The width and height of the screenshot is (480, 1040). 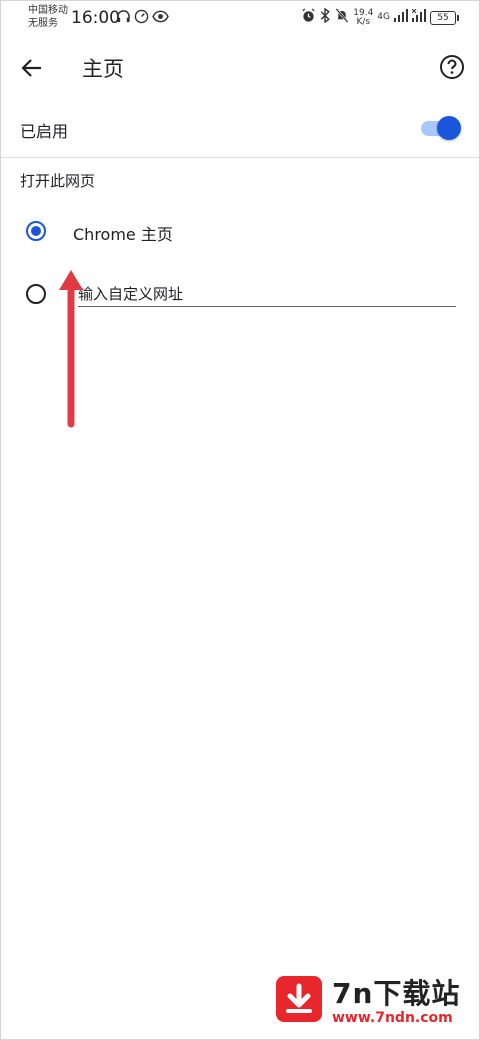 I want to click on back-arrow-icon, so click(x=31, y=68).